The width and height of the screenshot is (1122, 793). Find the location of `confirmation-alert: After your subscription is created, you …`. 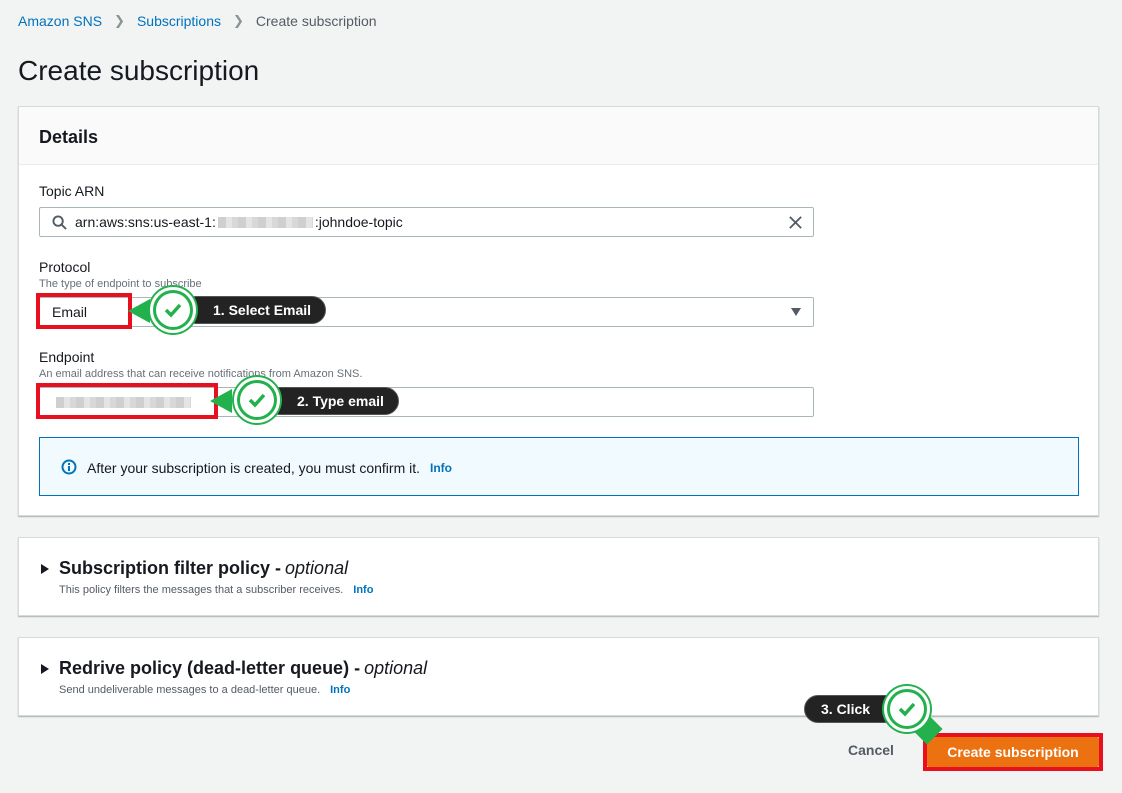

confirmation-alert: After your subscription is created, you … is located at coordinates (559, 466).